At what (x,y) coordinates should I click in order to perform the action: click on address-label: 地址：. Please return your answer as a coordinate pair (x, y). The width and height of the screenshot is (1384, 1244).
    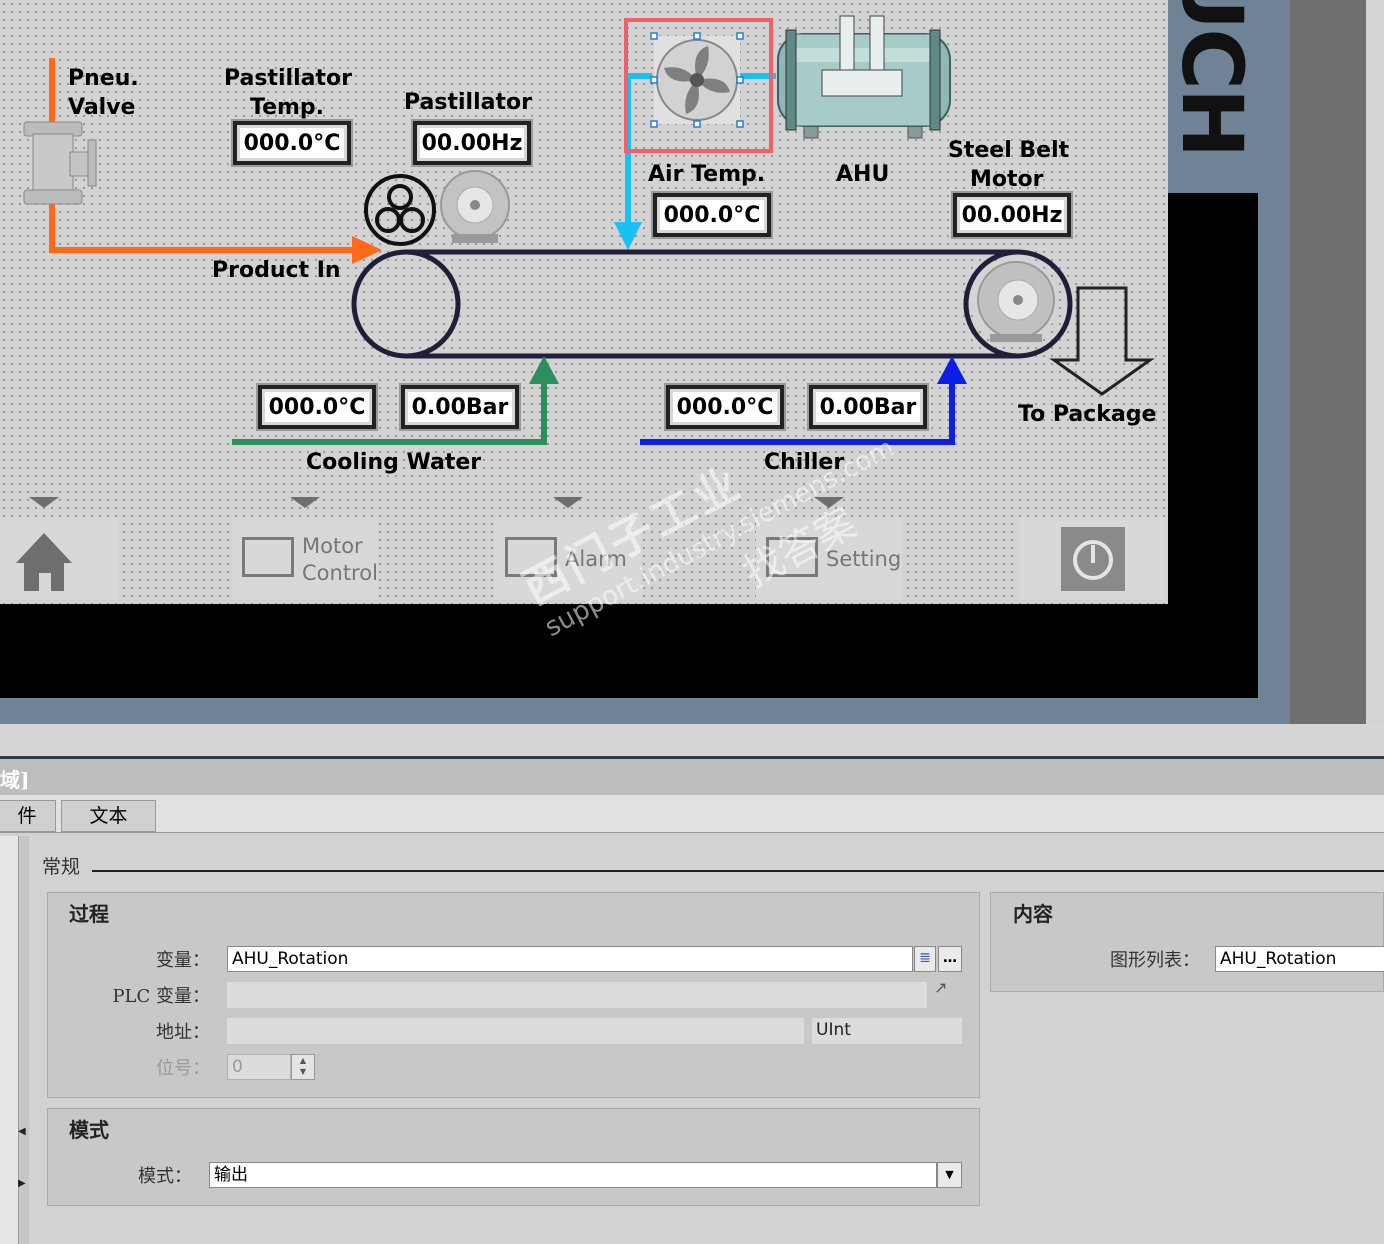
    Looking at the image, I should click on (183, 1032).